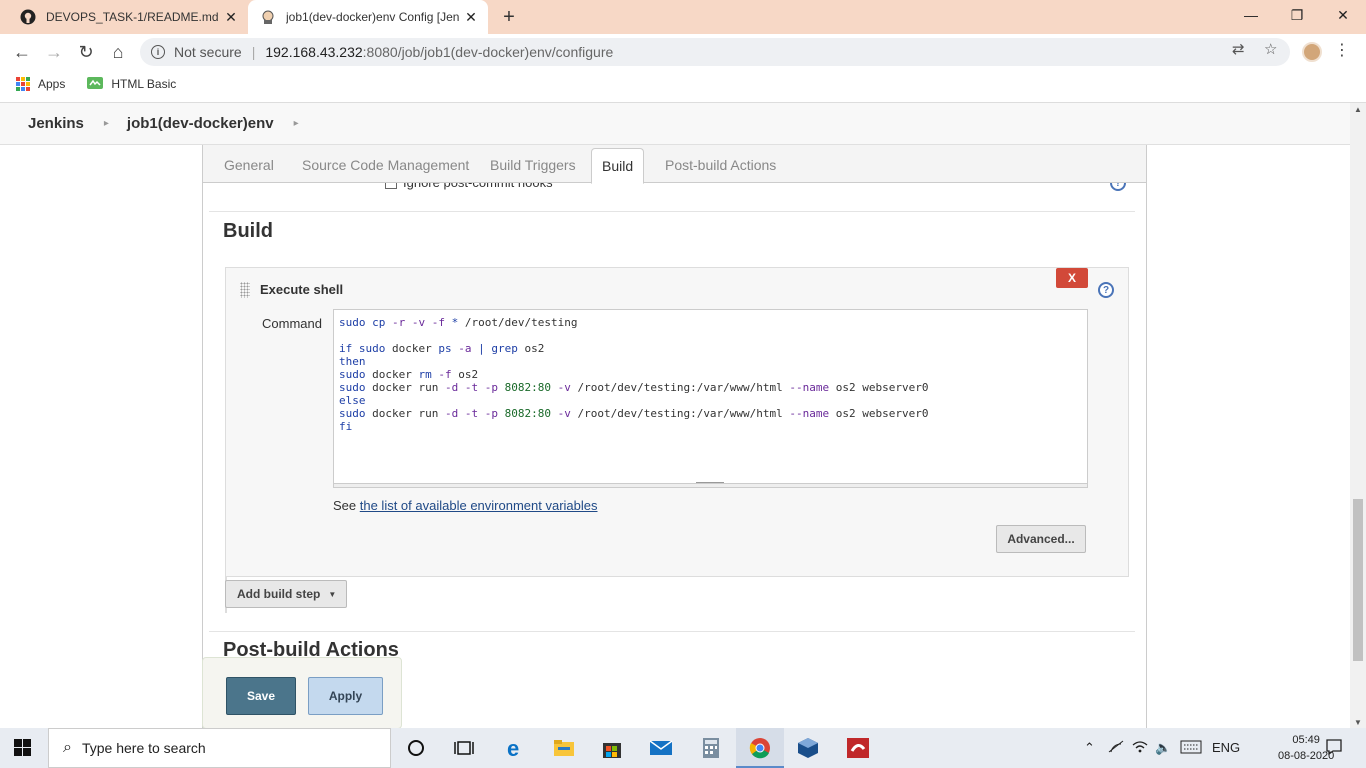 The width and height of the screenshot is (1366, 768). Describe the element at coordinates (86, 52) in the screenshot. I see `reload-icon: ↻` at that location.